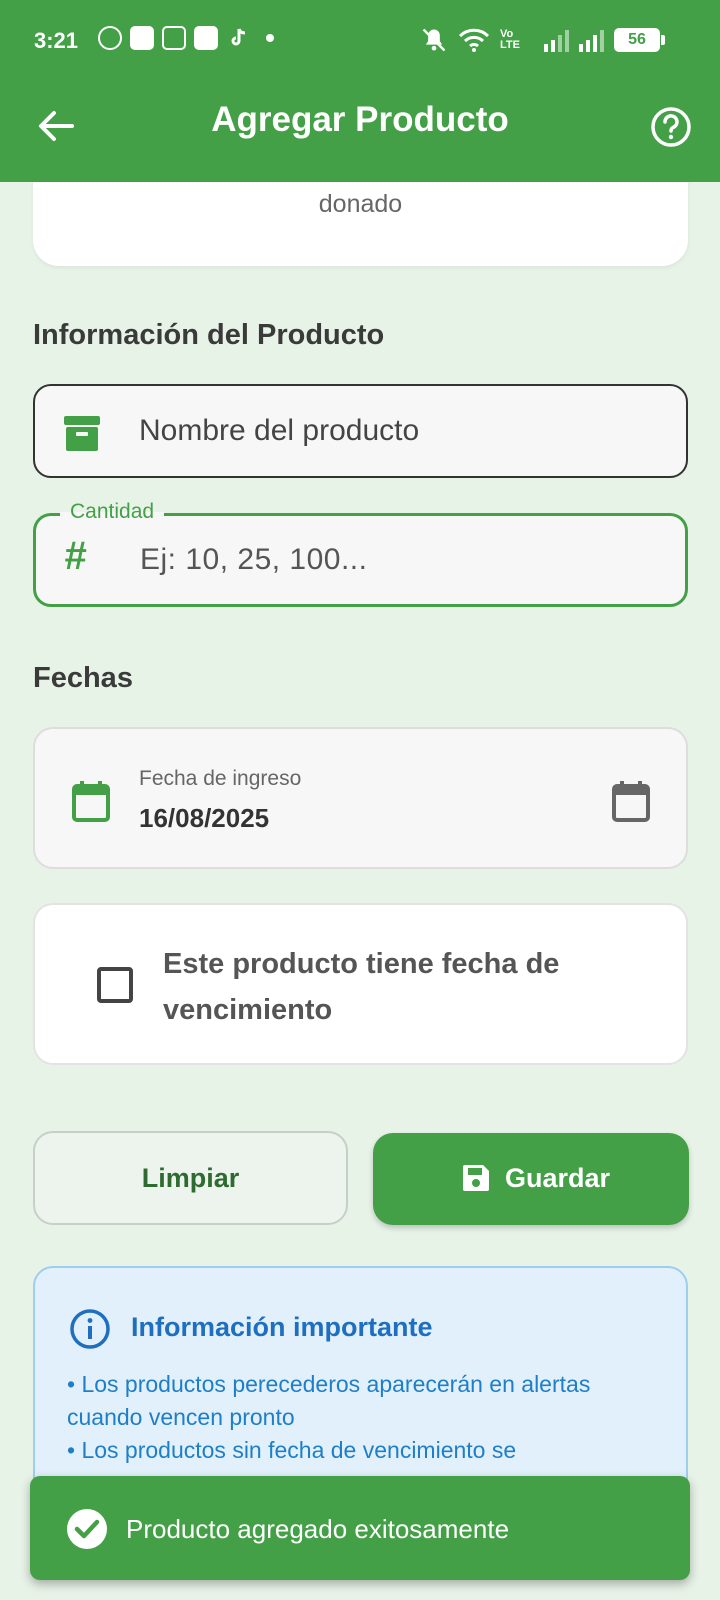 The height and width of the screenshot is (1600, 720). What do you see at coordinates (476, 1178) in the screenshot?
I see `save-icon` at bounding box center [476, 1178].